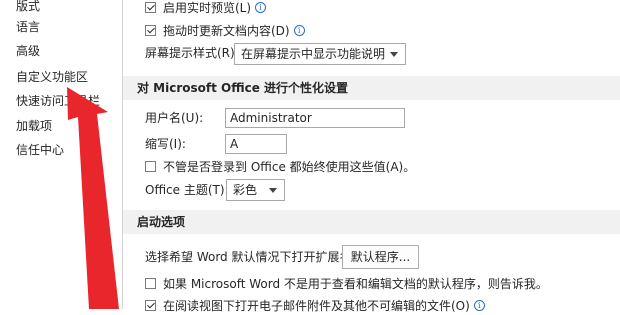  I want to click on screentip-style-value: 在屏幕提示中显示功能说明, so click(313, 54).